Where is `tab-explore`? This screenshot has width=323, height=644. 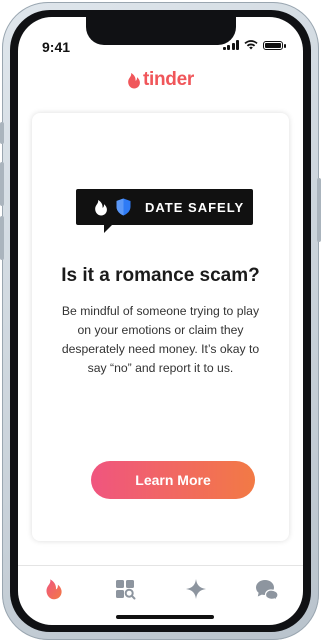
tab-explore is located at coordinates (125, 593).